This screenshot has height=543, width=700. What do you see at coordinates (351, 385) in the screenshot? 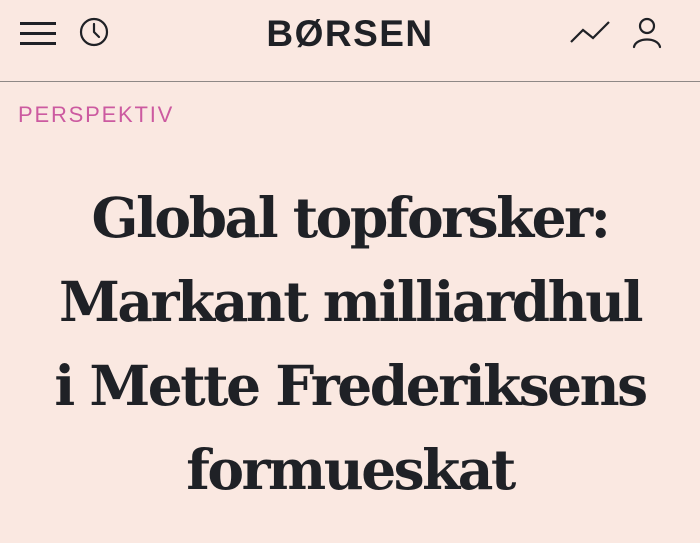
I see `headline-line: i Mette Frederiksens` at bounding box center [351, 385].